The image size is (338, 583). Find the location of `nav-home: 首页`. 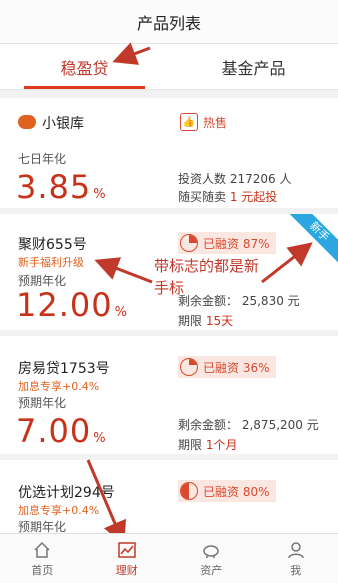

nav-home: 首页 is located at coordinates (42, 558).